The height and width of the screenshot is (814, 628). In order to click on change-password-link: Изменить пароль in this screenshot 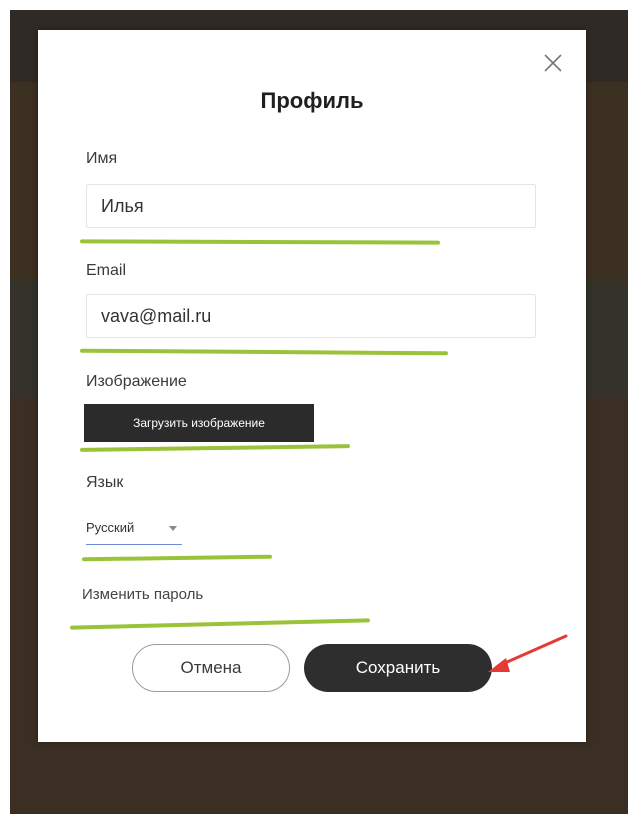, I will do `click(142, 594)`.